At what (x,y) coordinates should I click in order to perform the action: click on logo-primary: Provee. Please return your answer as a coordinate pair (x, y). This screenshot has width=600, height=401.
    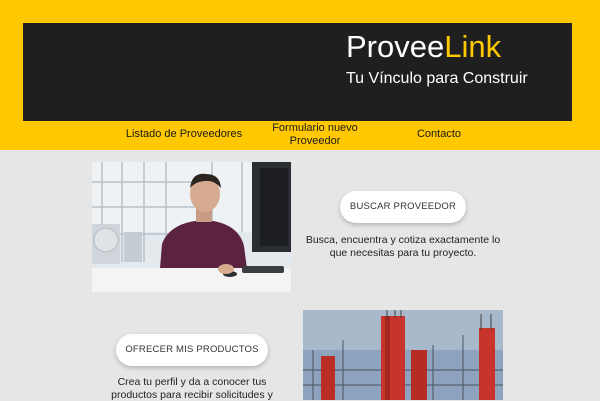
    Looking at the image, I should click on (395, 46).